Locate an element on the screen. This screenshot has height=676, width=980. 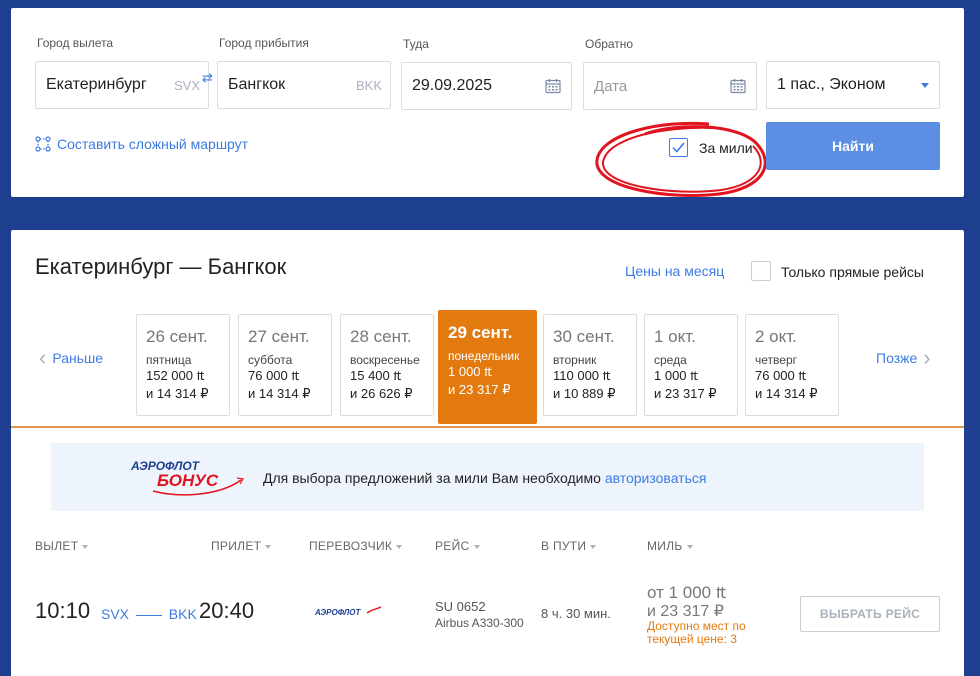
from-label: Город вылета is located at coordinates (75, 43).